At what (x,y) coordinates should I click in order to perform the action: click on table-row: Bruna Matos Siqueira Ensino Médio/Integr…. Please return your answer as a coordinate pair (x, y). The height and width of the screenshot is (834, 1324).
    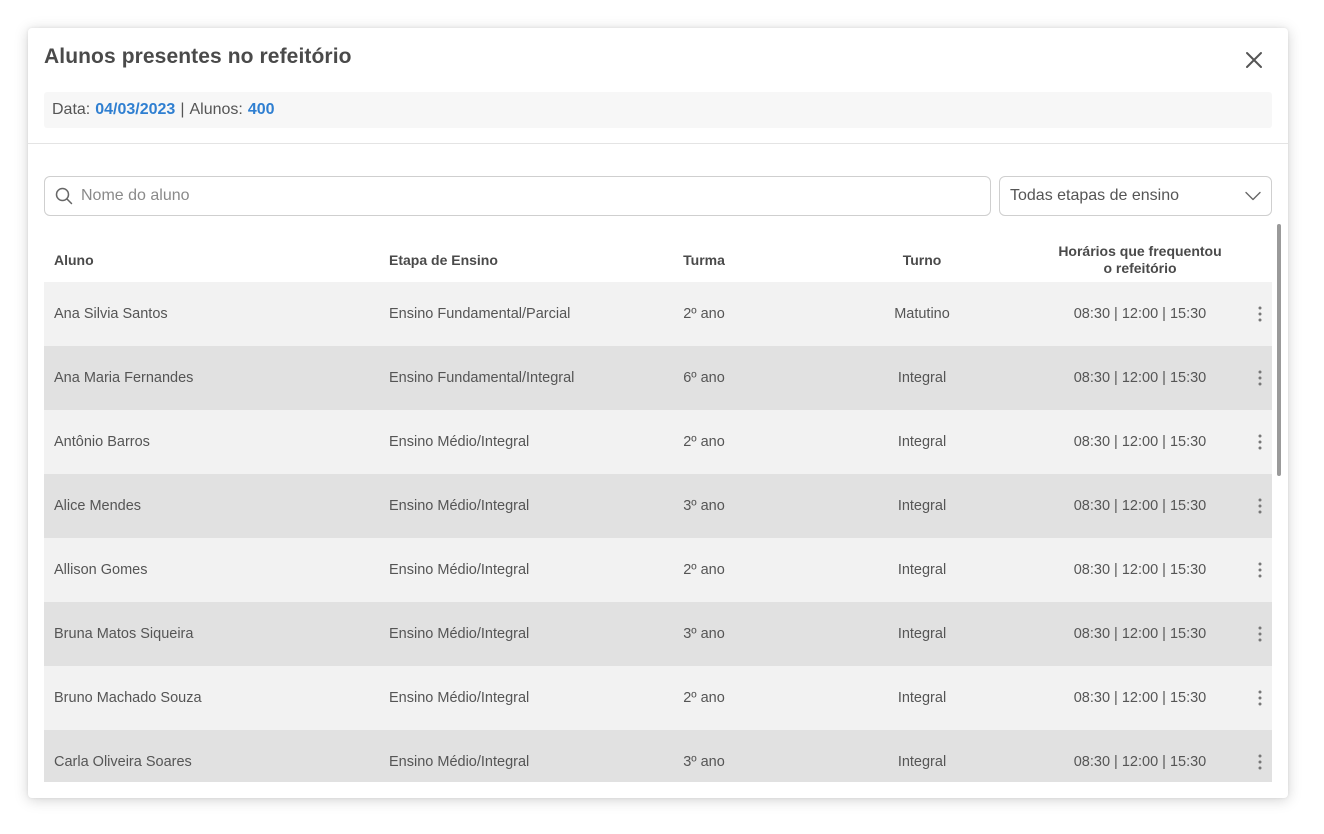
    Looking at the image, I should click on (658, 634).